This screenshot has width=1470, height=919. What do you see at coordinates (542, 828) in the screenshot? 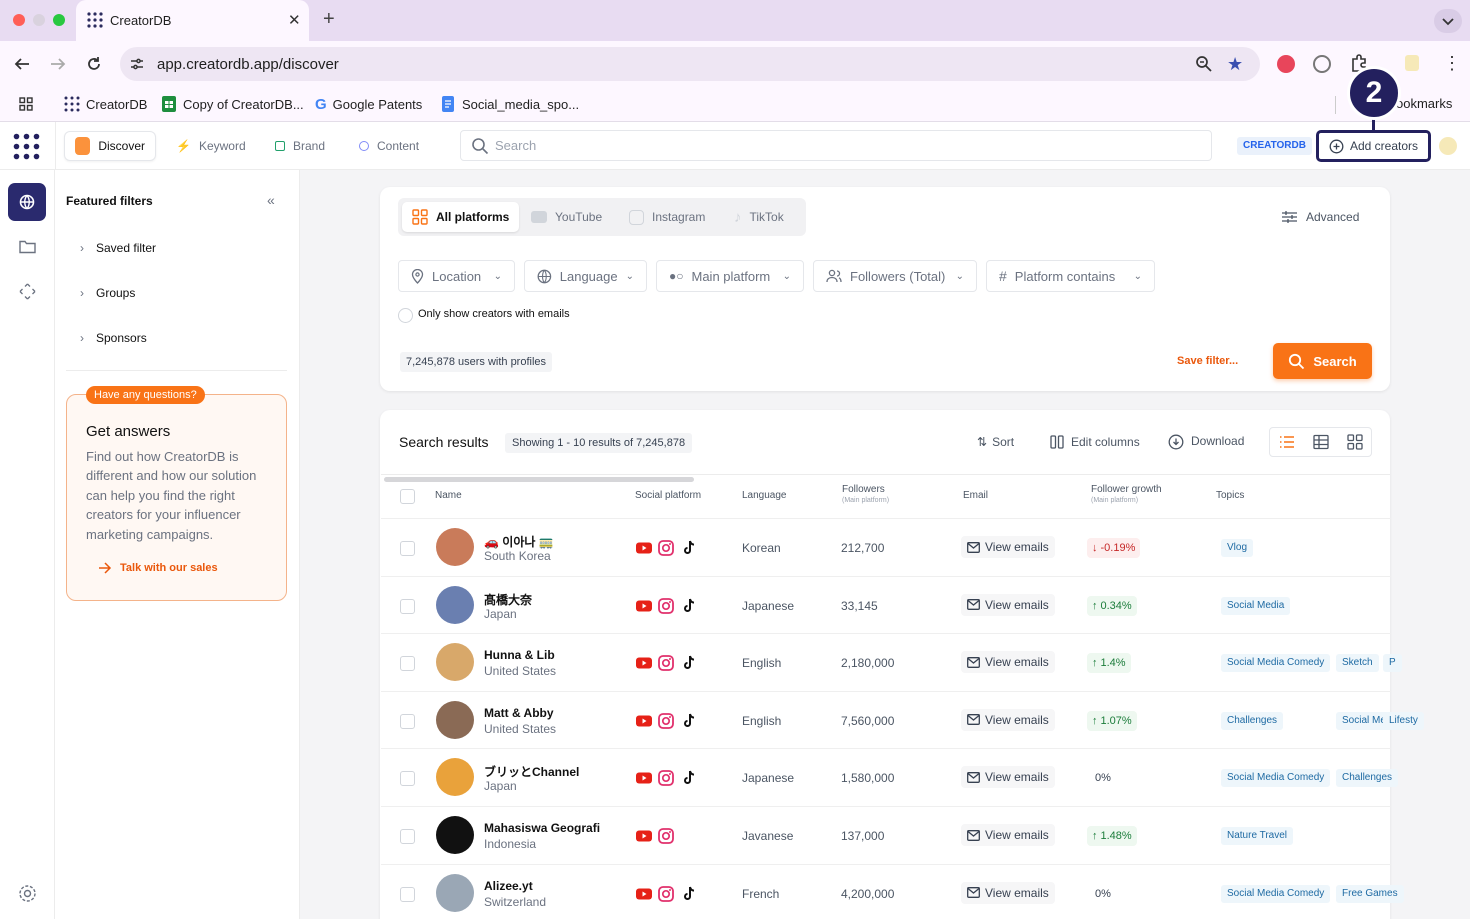
I see `creator-name: Mahasiswa Geografi` at bounding box center [542, 828].